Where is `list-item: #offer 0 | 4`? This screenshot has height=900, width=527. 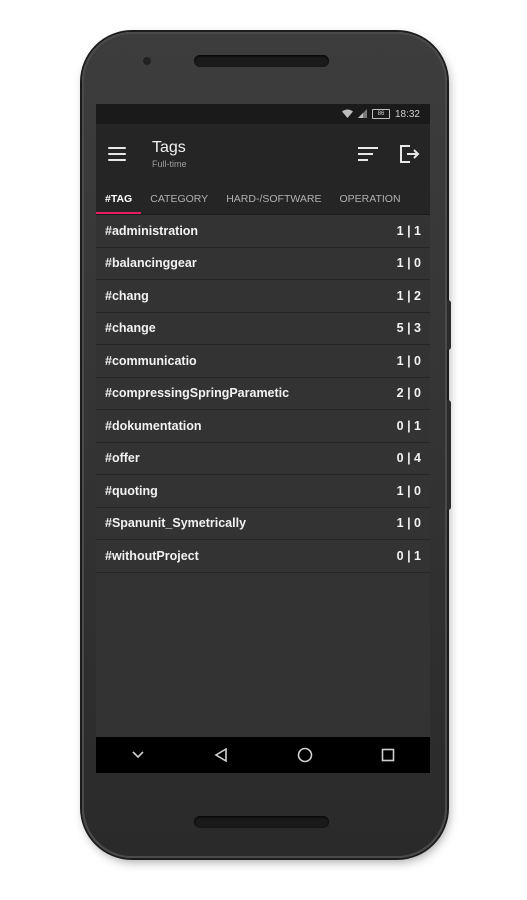
list-item: #offer 0 | 4 is located at coordinates (263, 459).